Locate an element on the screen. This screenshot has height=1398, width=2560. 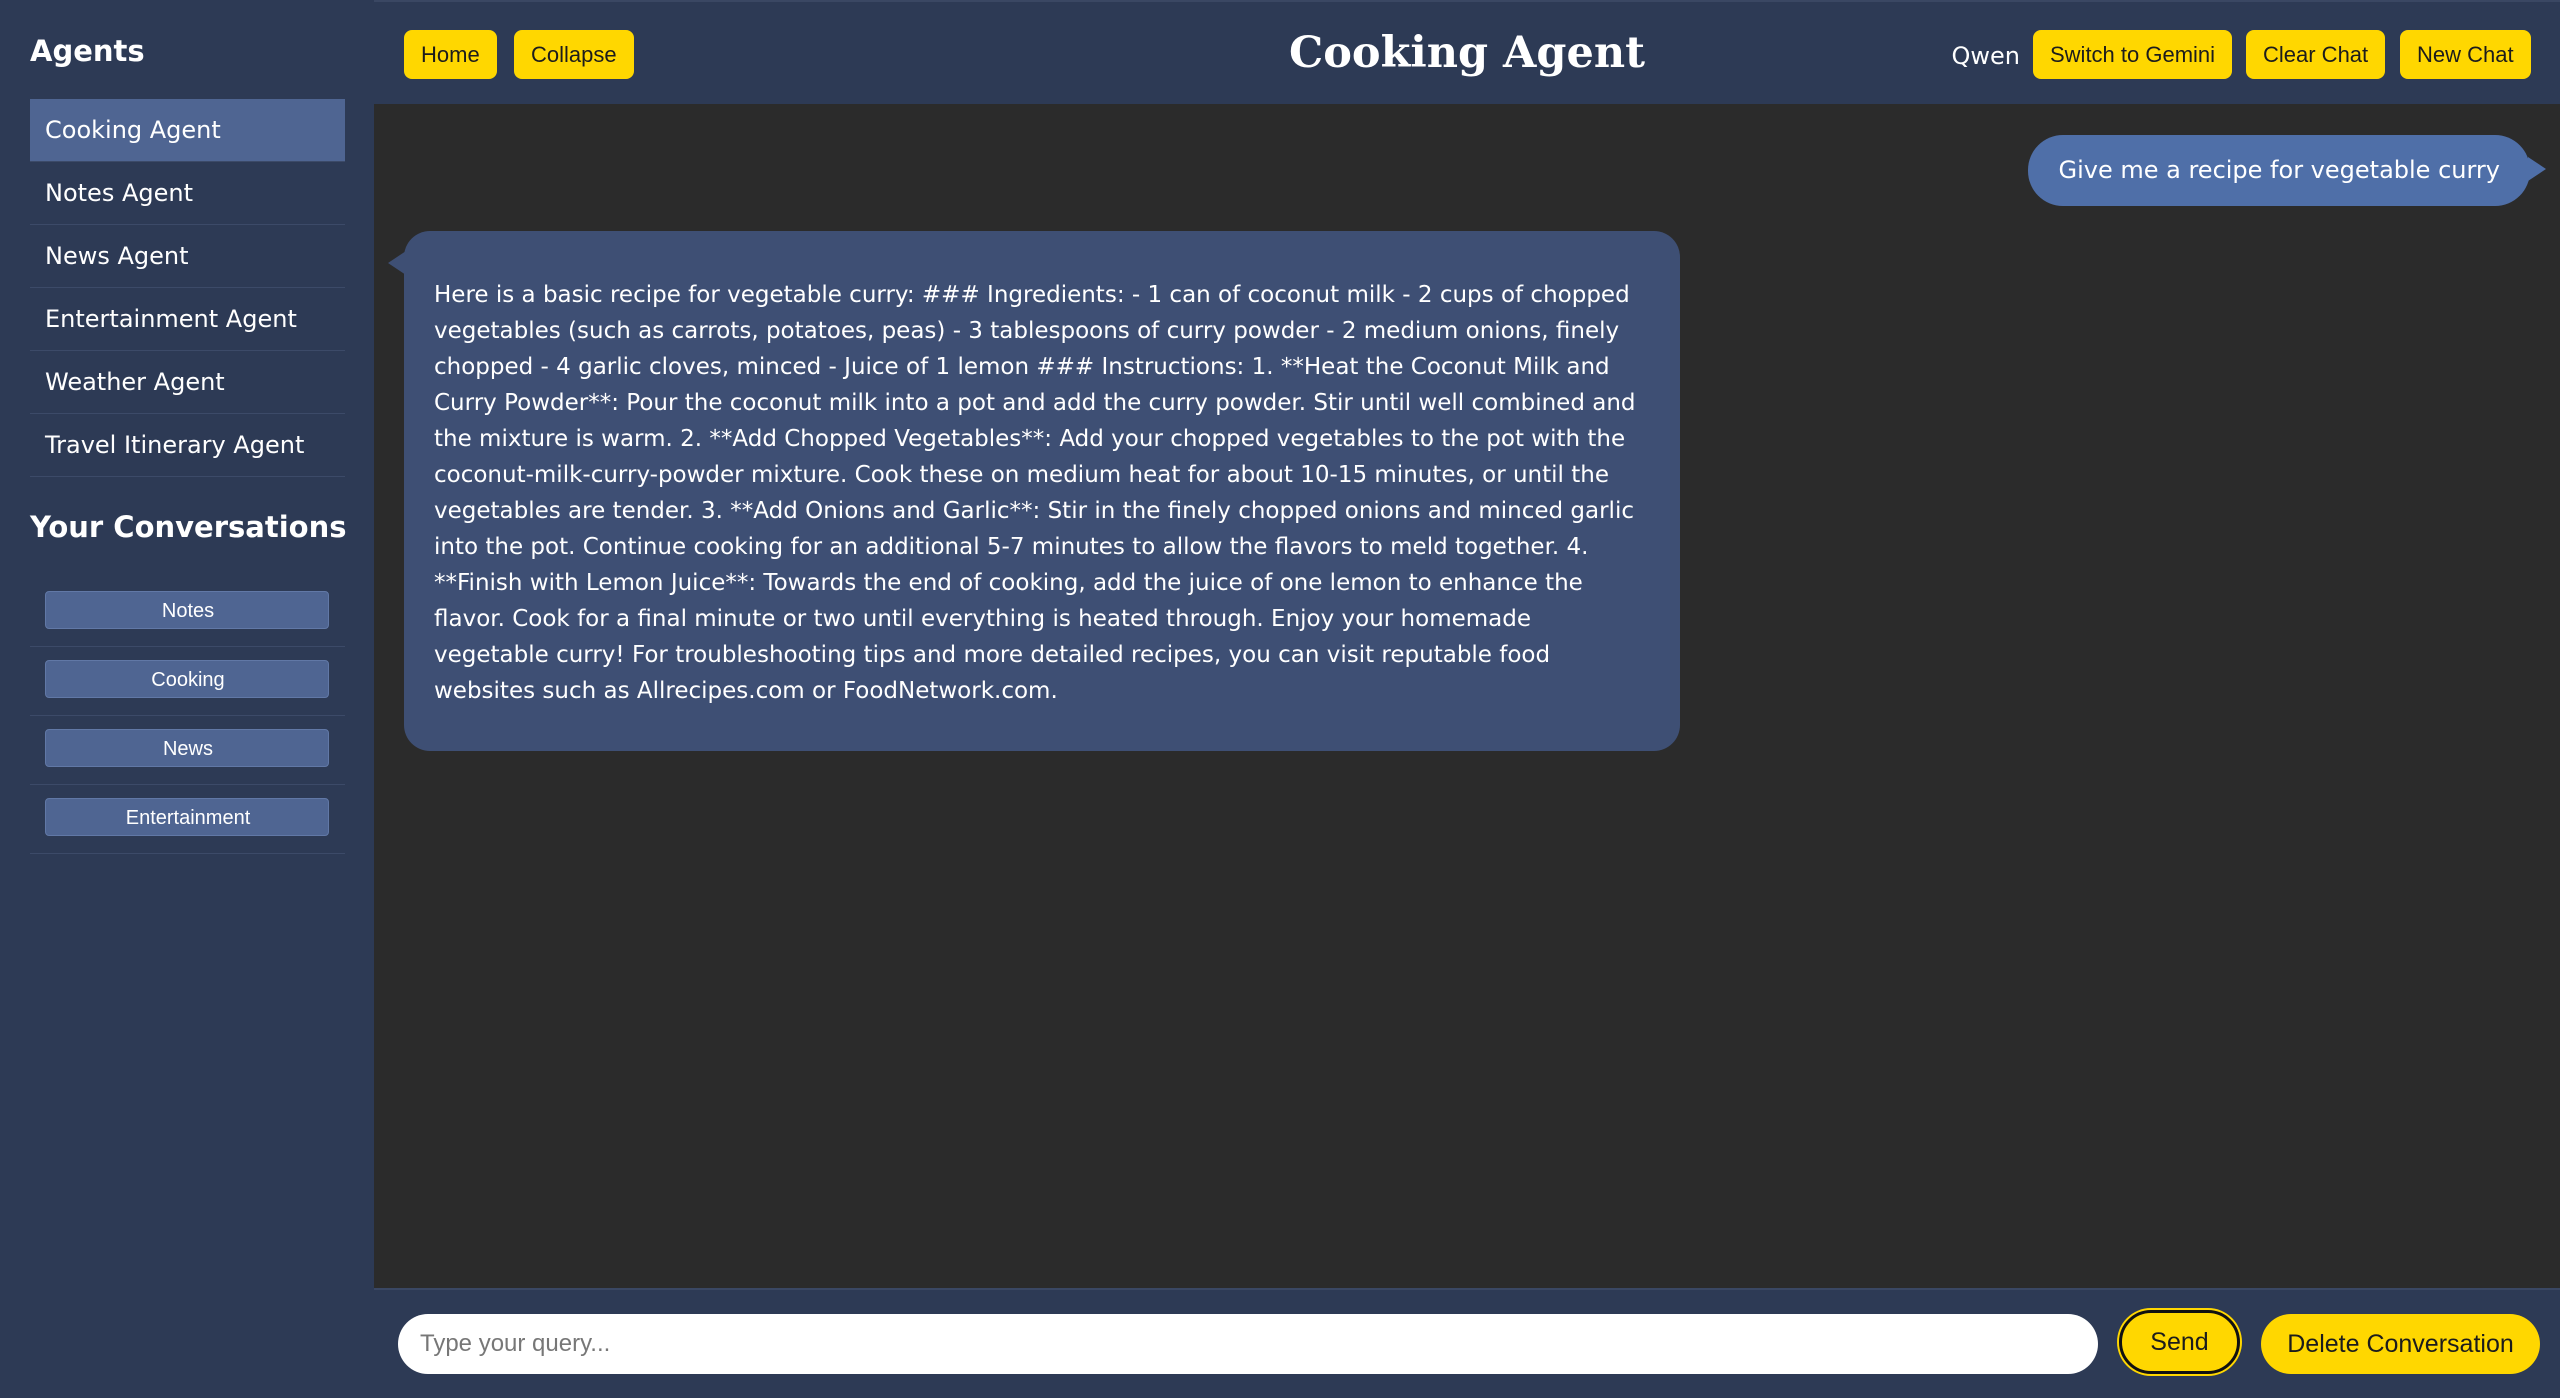
conversation-news-button: News is located at coordinates (187, 748).